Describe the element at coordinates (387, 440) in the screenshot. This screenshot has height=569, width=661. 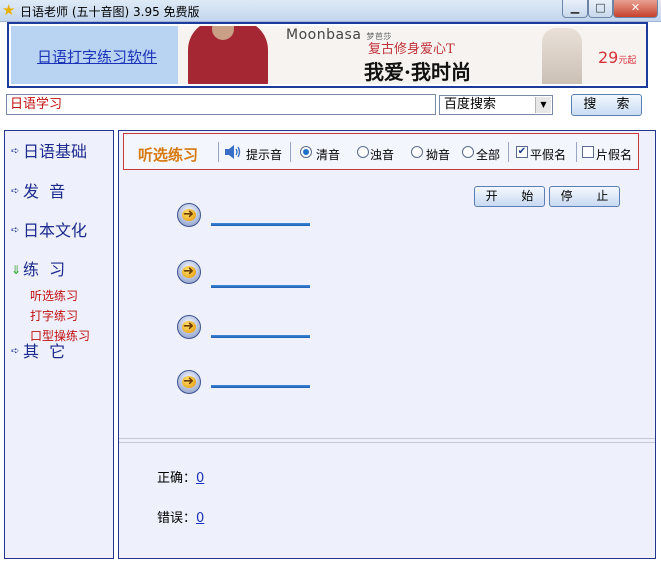
I see `divider` at that location.